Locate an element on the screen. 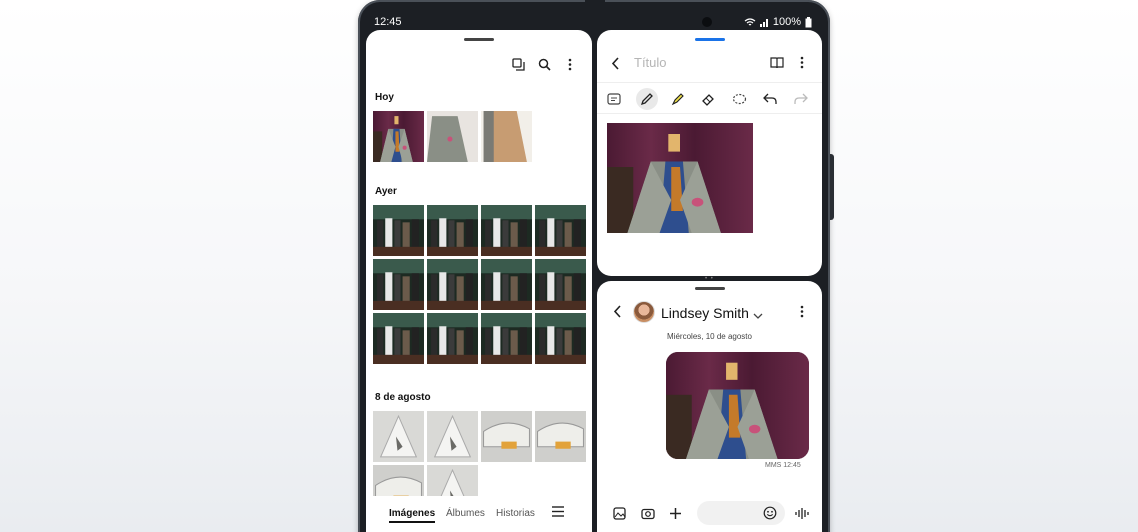 This screenshot has height=532, width=1138. pen-toolbar is located at coordinates (709, 98).